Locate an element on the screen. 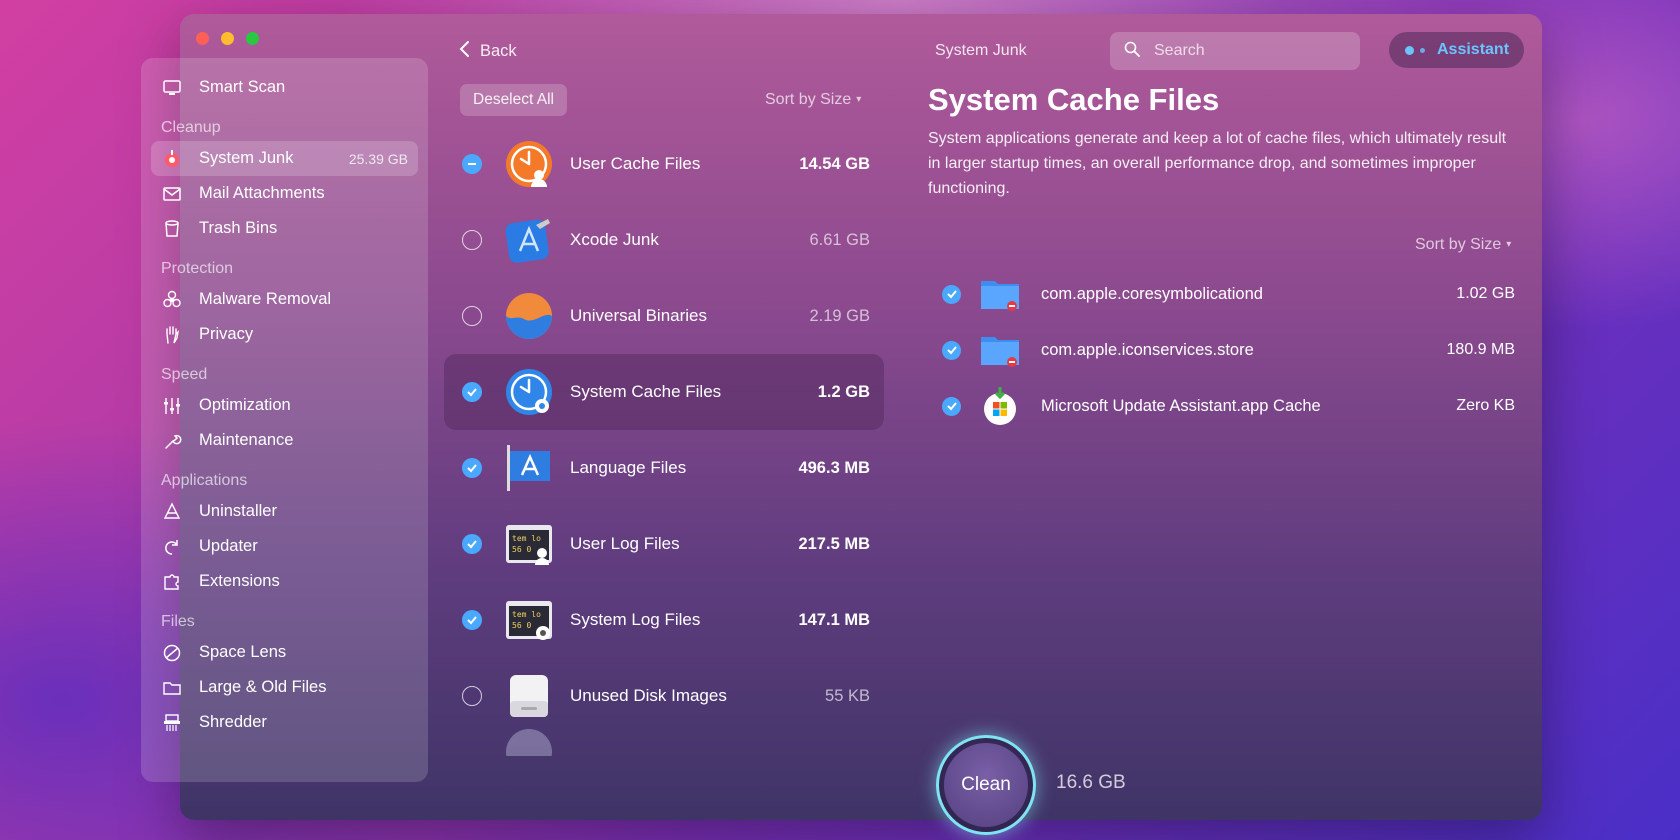 The image size is (1680, 840). file-size: Zero KB is located at coordinates (1485, 405).